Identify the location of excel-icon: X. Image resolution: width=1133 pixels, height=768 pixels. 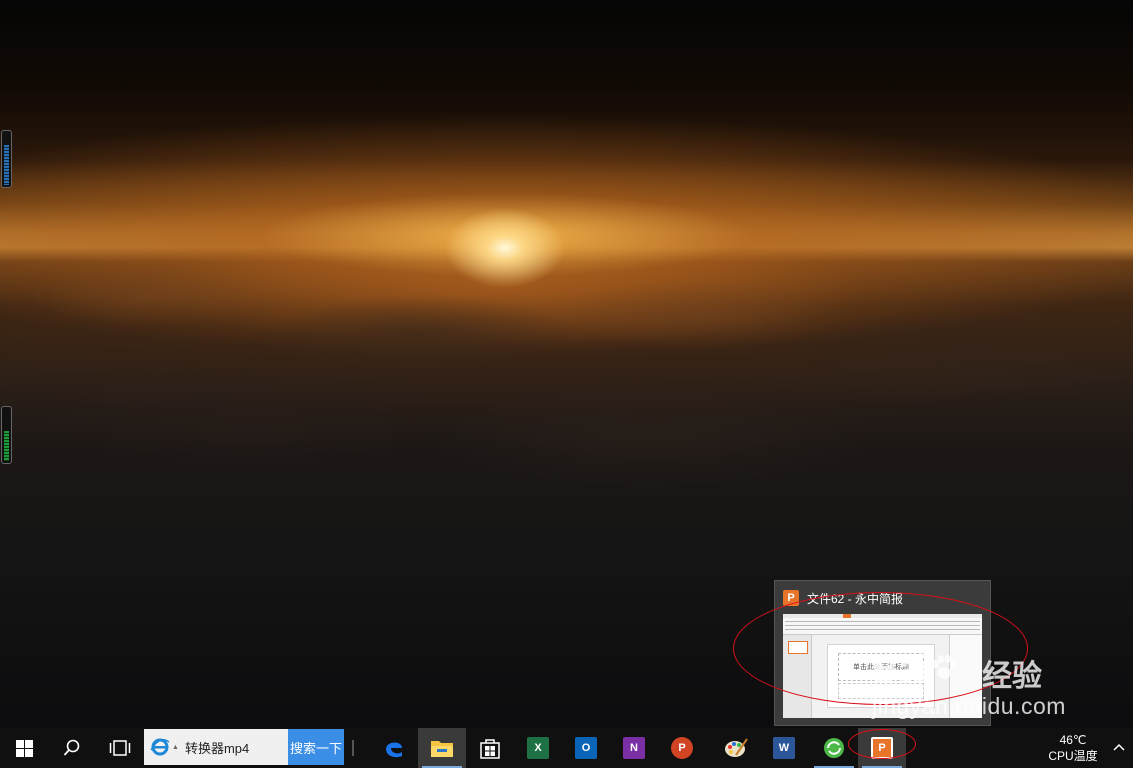
(538, 748).